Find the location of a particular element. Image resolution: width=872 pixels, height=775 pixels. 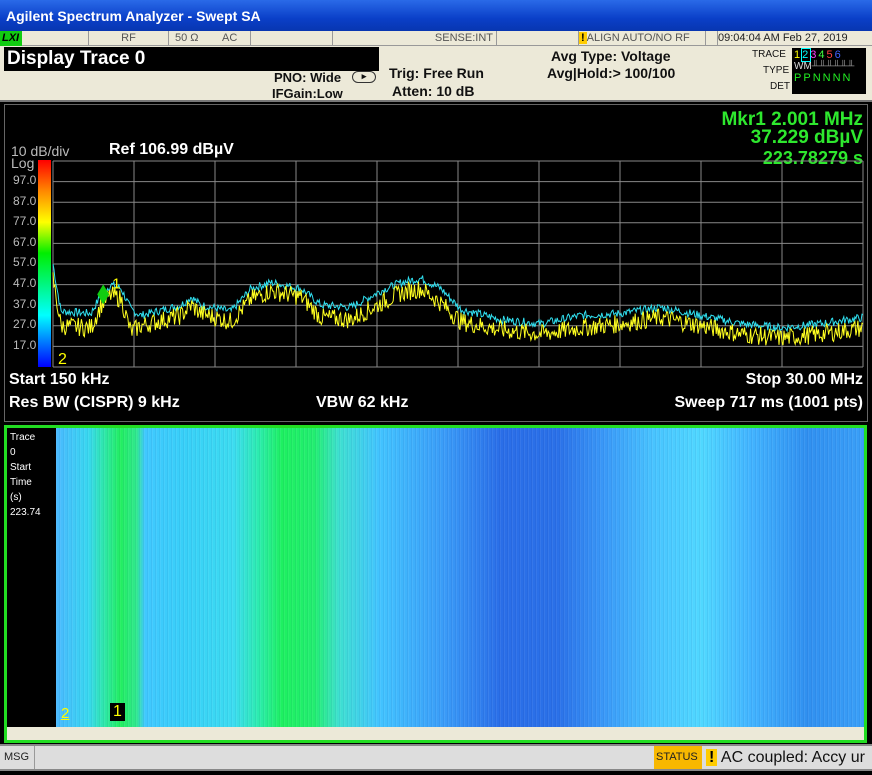

marker1-flag: 1 is located at coordinates (117, 712).